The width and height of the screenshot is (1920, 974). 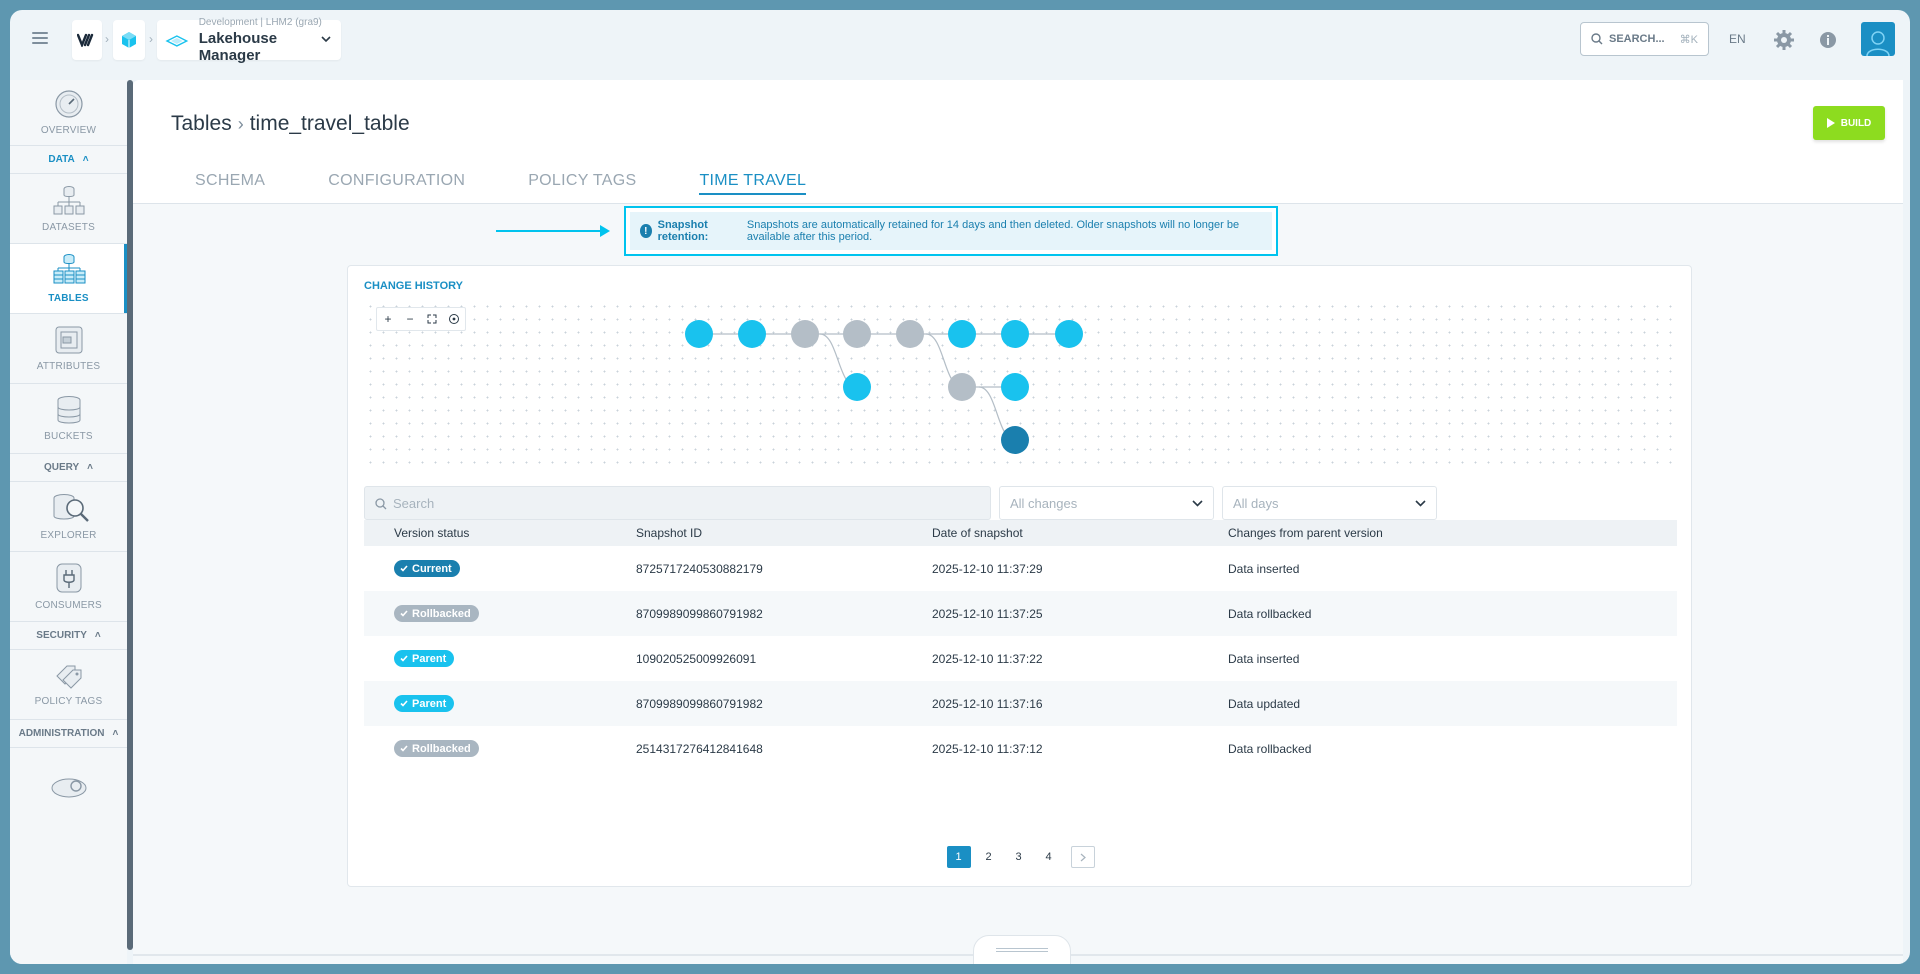 I want to click on tab-configuration: CONFIGURATION, so click(x=396, y=183).